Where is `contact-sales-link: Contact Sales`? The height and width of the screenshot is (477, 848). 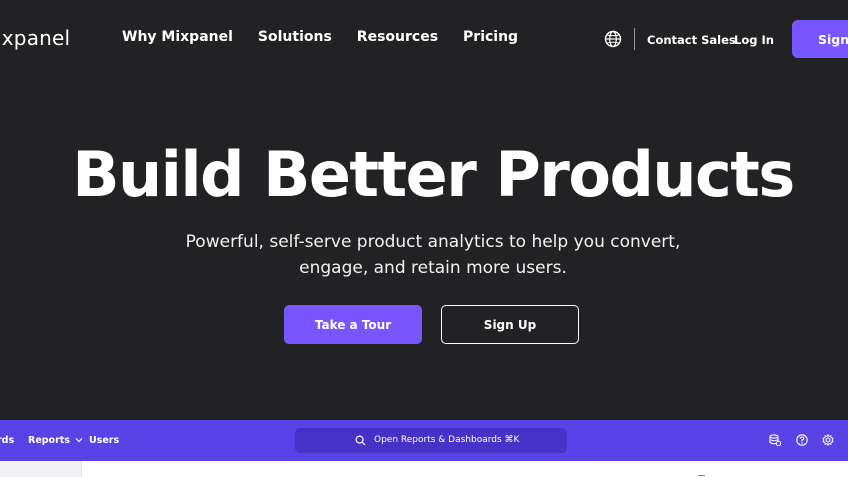 contact-sales-link: Contact Sales is located at coordinates (691, 40).